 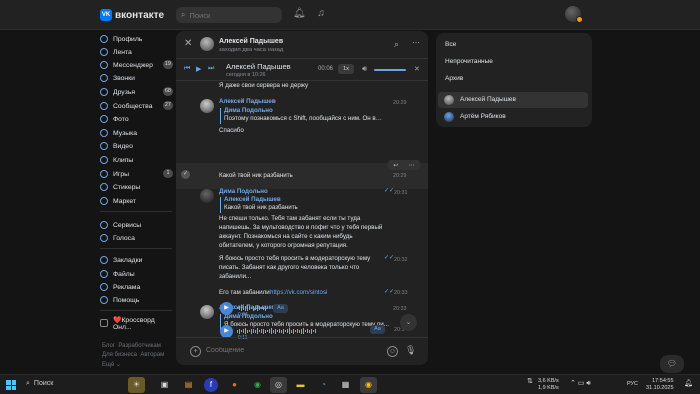 I want to click on message-time: 20:32, so click(x=401, y=260).